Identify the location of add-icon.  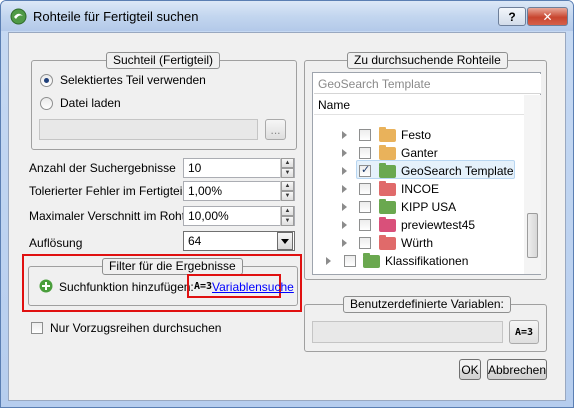
(46, 286).